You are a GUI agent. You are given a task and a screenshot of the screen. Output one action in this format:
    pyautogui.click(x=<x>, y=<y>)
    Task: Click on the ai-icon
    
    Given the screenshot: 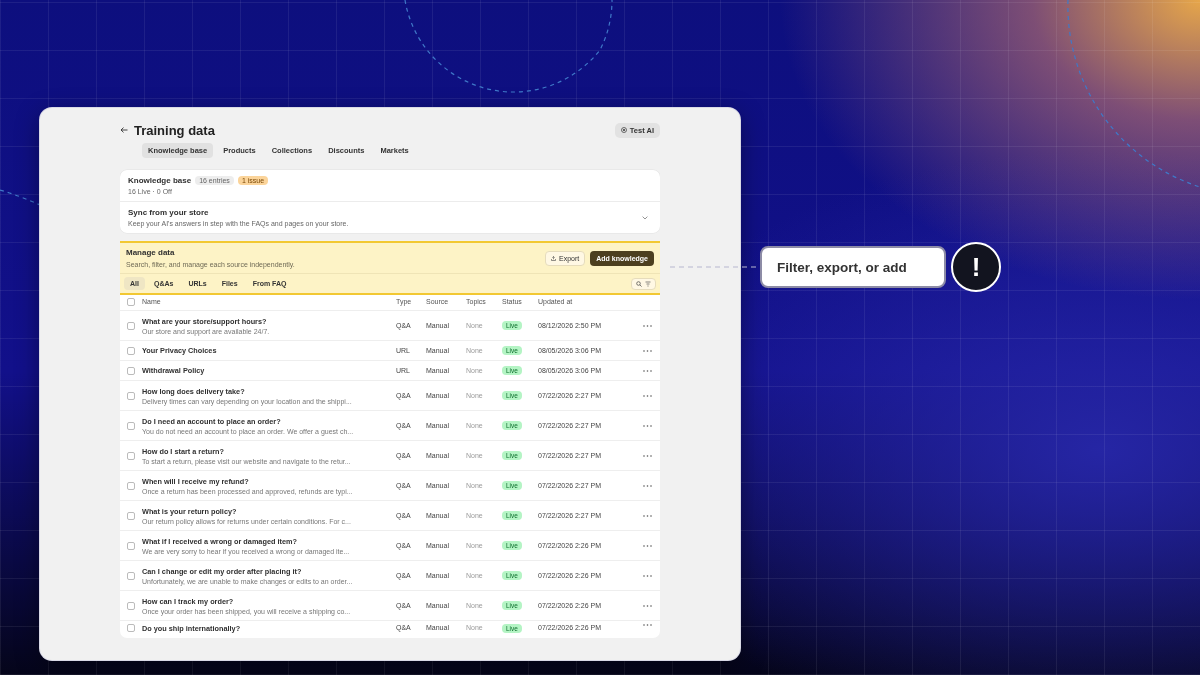 What is the action you would take?
    pyautogui.click(x=623, y=130)
    